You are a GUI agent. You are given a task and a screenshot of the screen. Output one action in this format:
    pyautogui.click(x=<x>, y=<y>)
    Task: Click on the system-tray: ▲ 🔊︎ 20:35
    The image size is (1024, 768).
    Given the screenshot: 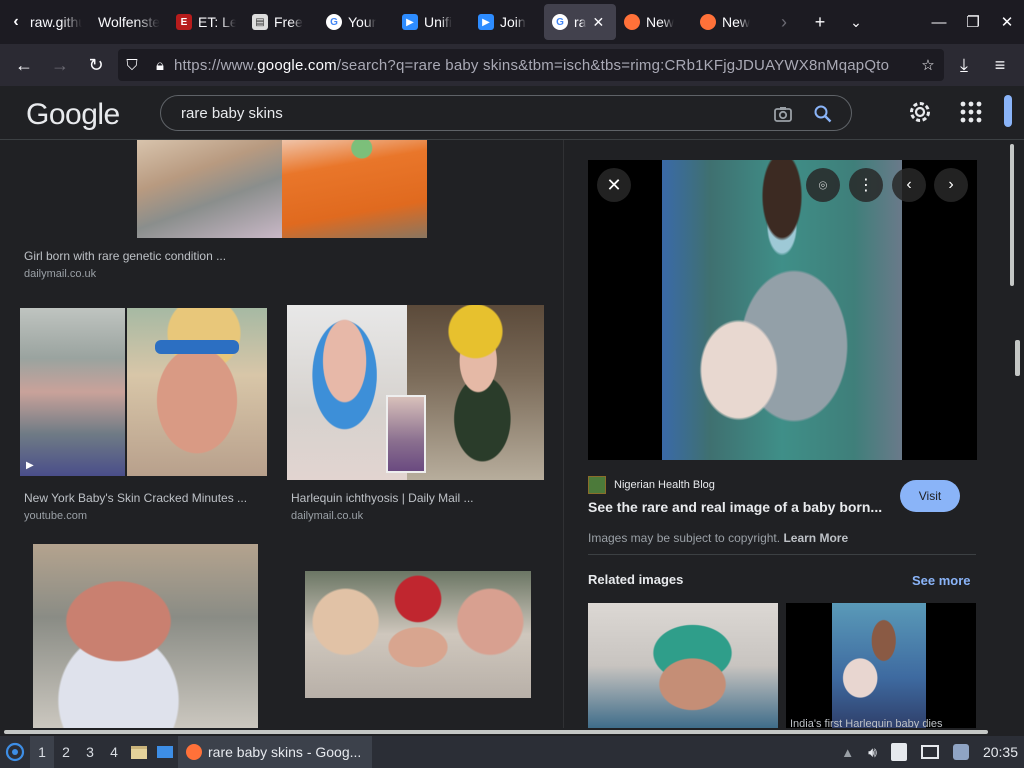 What is the action you would take?
    pyautogui.click(x=932, y=752)
    